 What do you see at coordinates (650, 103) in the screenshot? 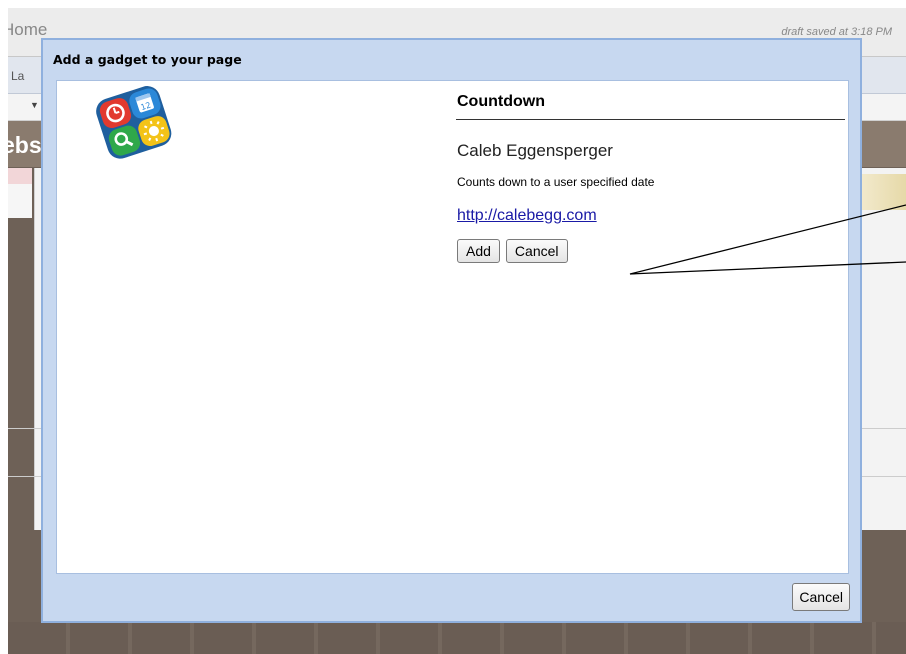
I see `gadget-name: Countdown` at bounding box center [650, 103].